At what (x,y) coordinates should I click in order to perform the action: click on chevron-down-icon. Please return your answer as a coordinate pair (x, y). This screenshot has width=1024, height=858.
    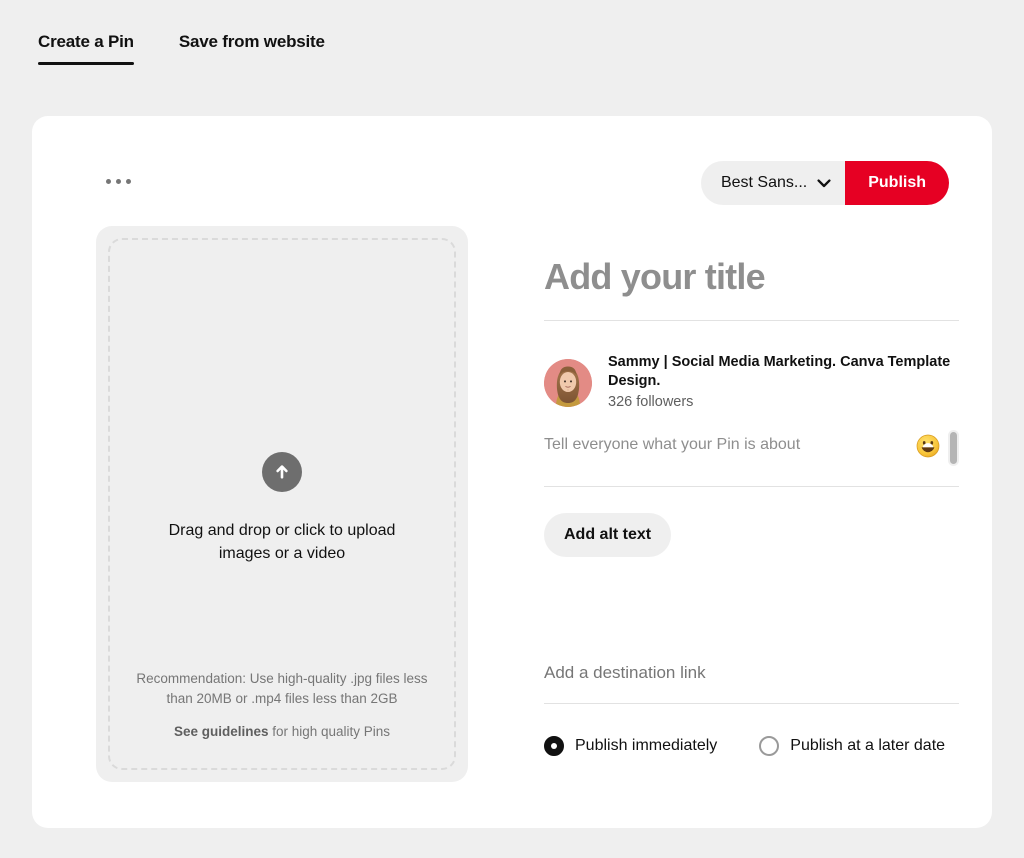
    Looking at the image, I should click on (824, 182).